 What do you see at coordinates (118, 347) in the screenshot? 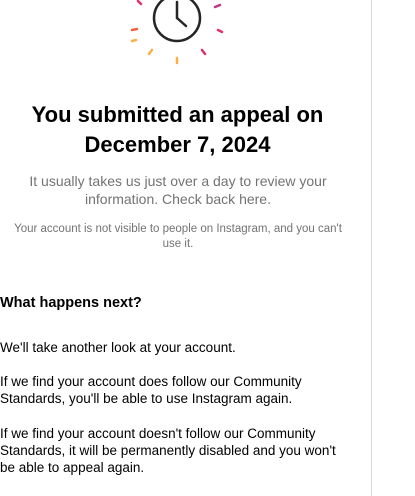
I see `next-step-paragraph: We'll take another look at your account.` at bounding box center [118, 347].